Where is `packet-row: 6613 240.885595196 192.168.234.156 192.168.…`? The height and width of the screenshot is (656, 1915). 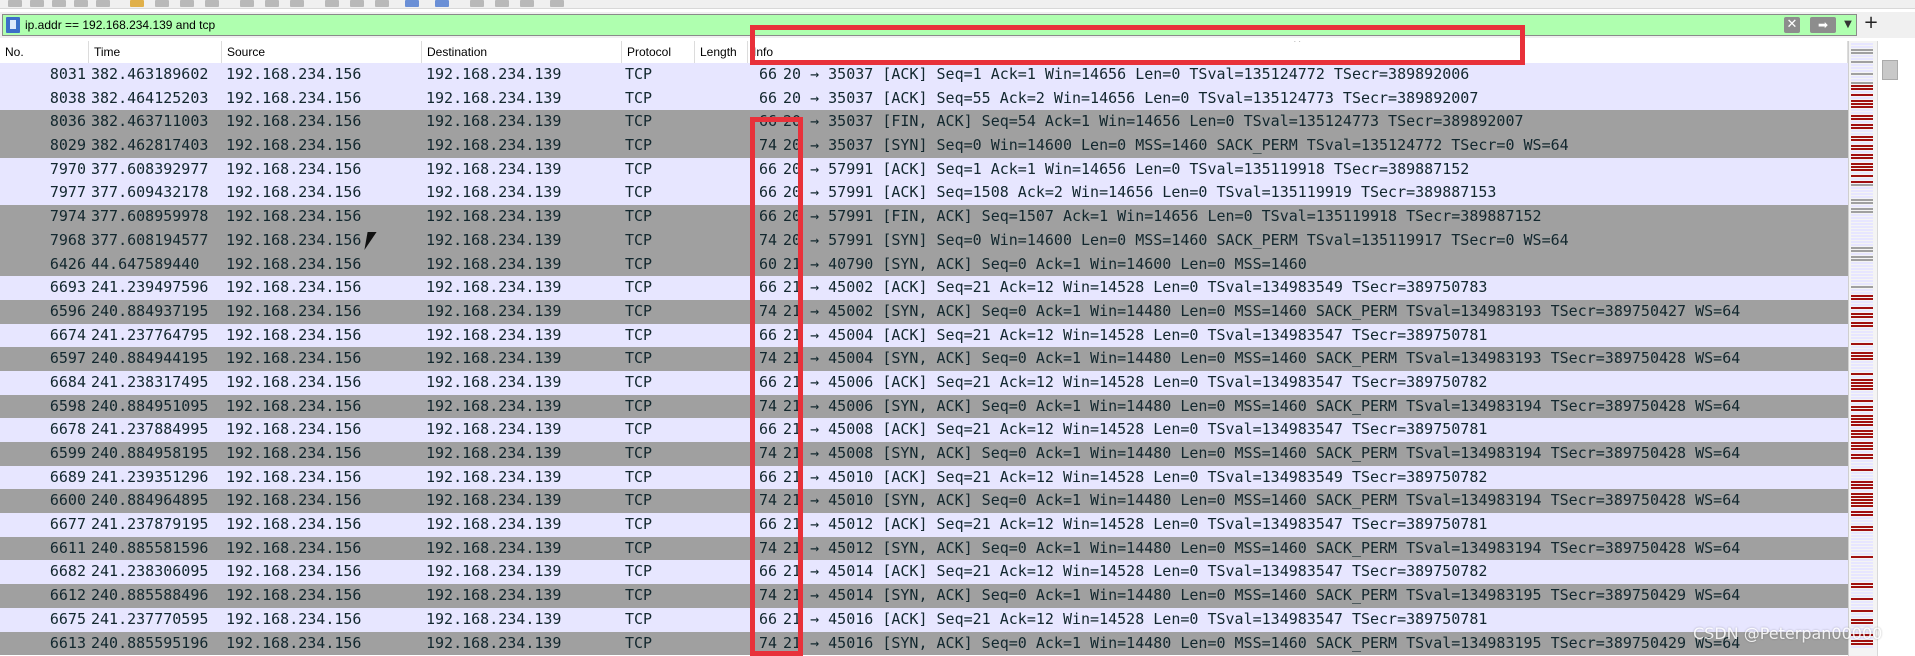
packet-row: 6613 240.885595196 192.168.234.156 192.168.… is located at coordinates (924, 643).